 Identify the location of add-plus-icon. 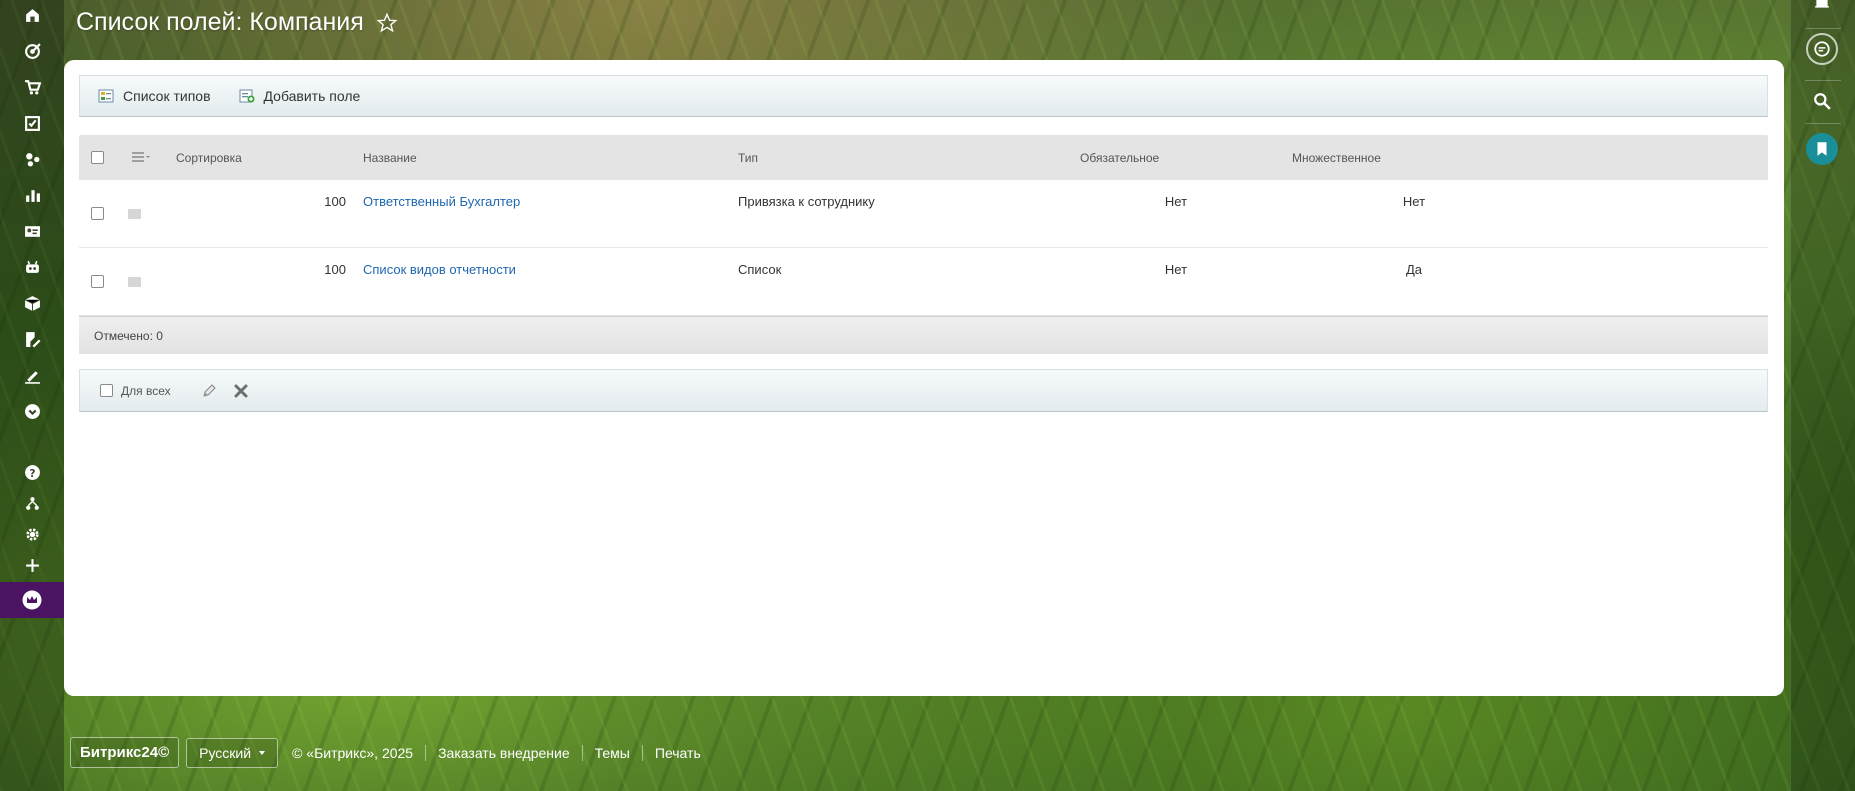
(32, 565).